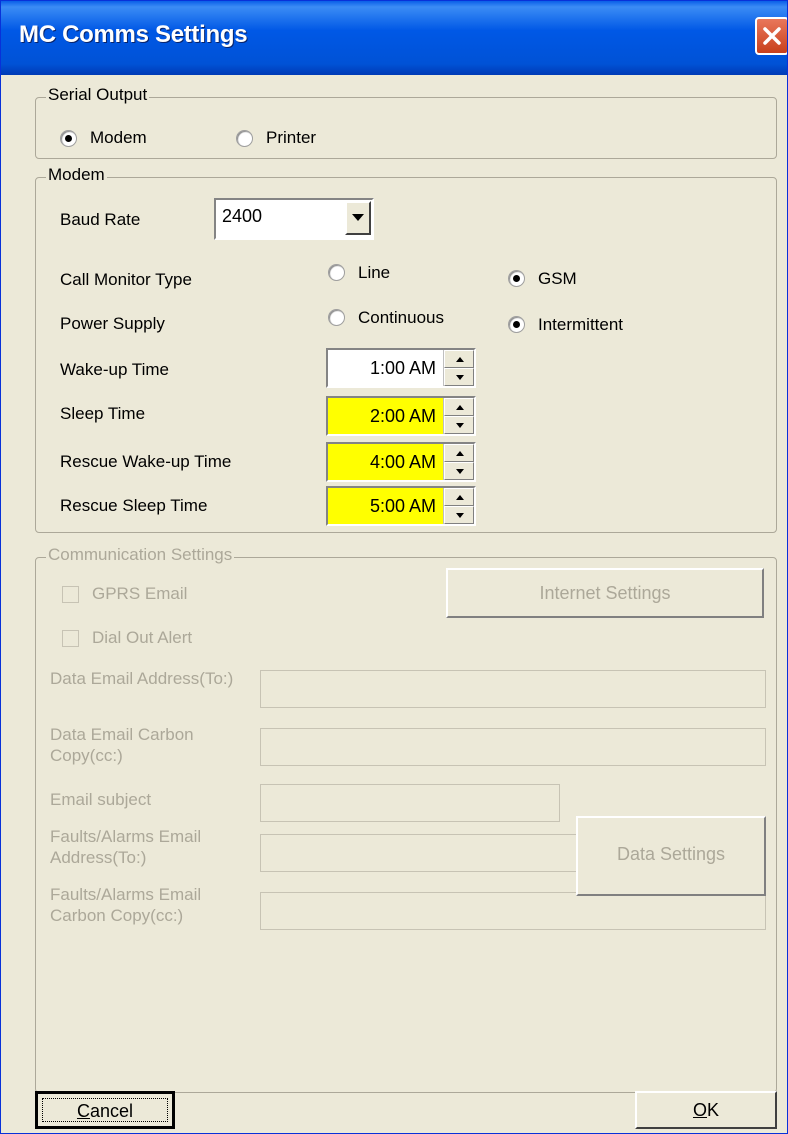  What do you see at coordinates (98, 95) in the screenshot?
I see `serial-output-title: Serial Output` at bounding box center [98, 95].